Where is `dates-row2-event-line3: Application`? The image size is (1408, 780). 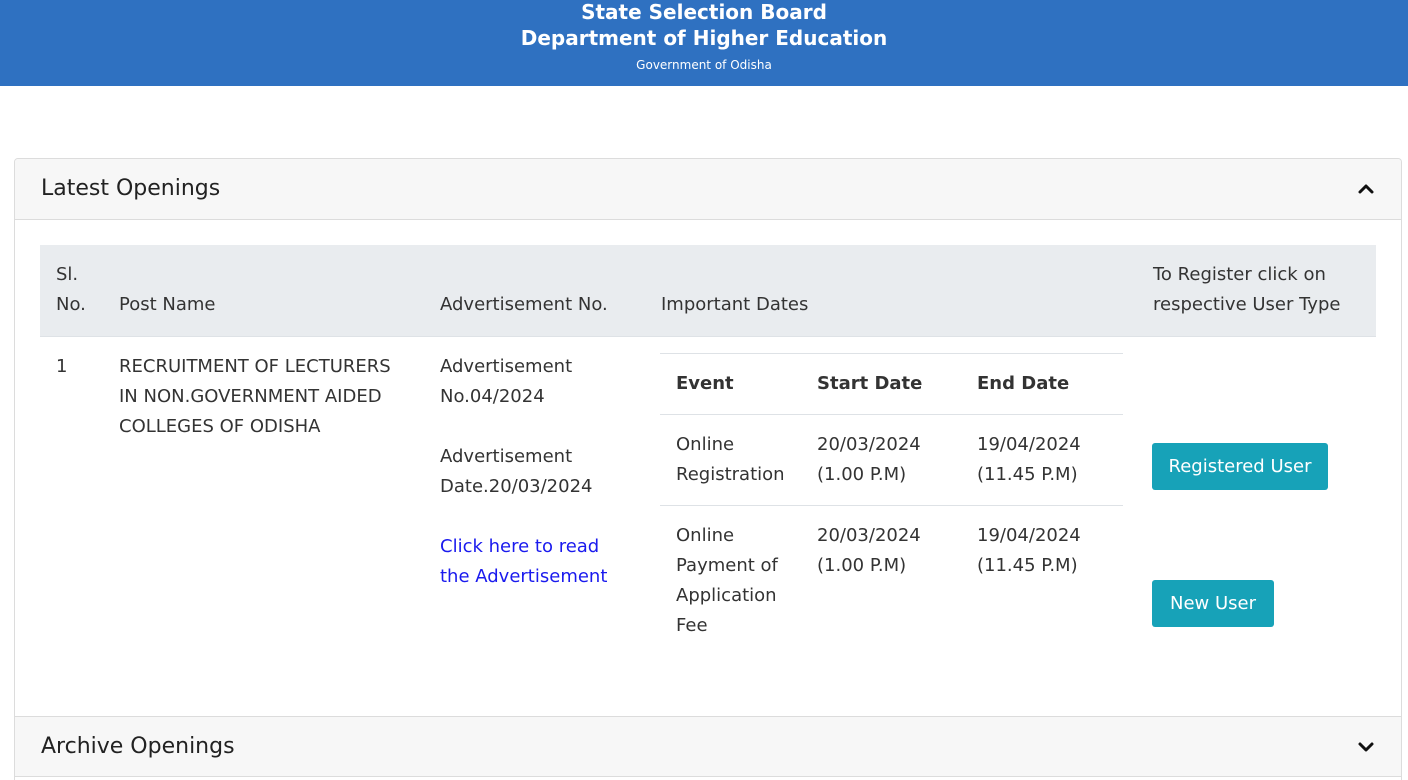
dates-row2-event-line3: Application is located at coordinates (726, 595).